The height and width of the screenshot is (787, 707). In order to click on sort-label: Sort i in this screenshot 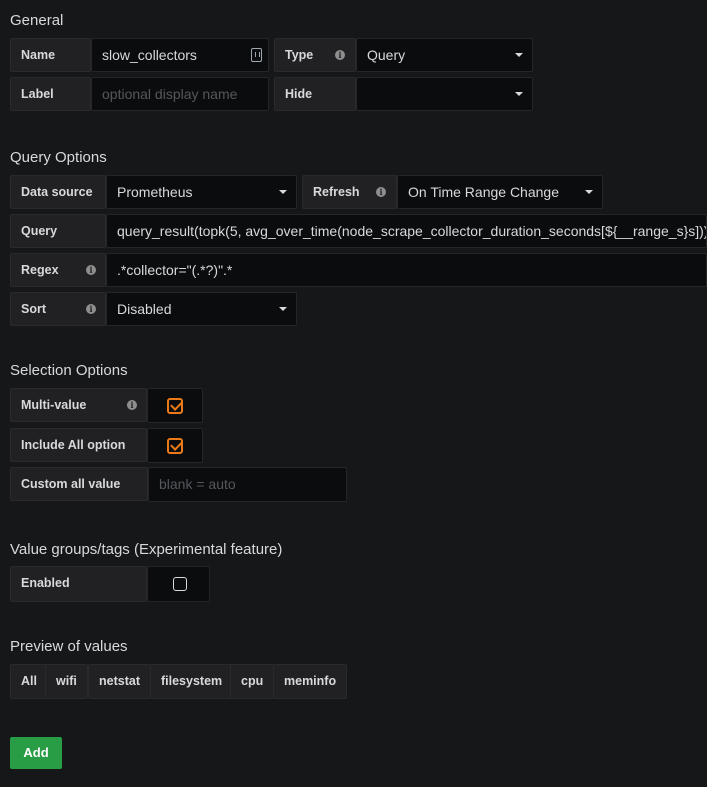, I will do `click(58, 309)`.